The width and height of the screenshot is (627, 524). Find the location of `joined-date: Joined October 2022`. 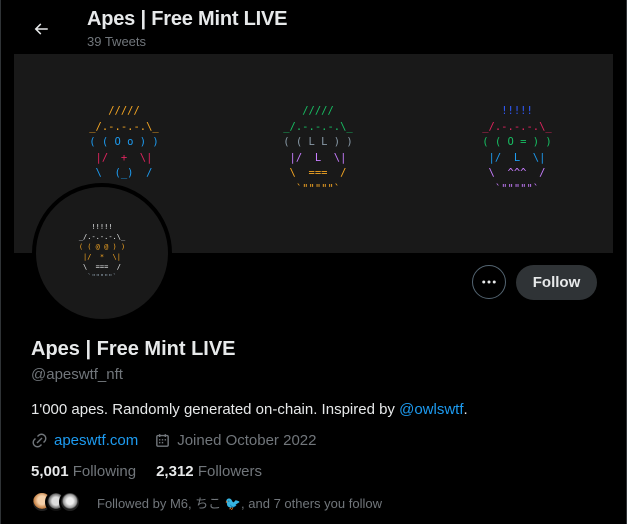

joined-date: Joined October 2022 is located at coordinates (247, 440).